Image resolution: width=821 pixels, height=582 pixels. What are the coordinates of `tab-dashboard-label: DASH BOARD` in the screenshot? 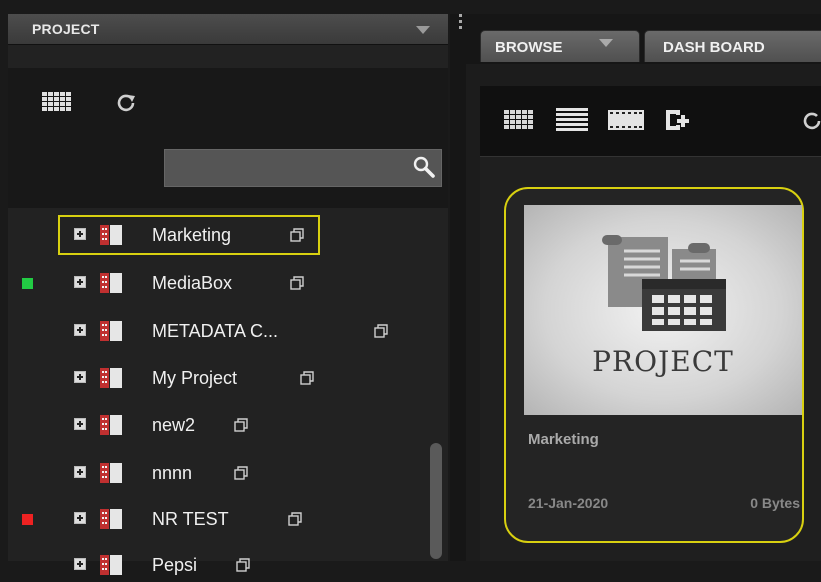 It's located at (714, 47).